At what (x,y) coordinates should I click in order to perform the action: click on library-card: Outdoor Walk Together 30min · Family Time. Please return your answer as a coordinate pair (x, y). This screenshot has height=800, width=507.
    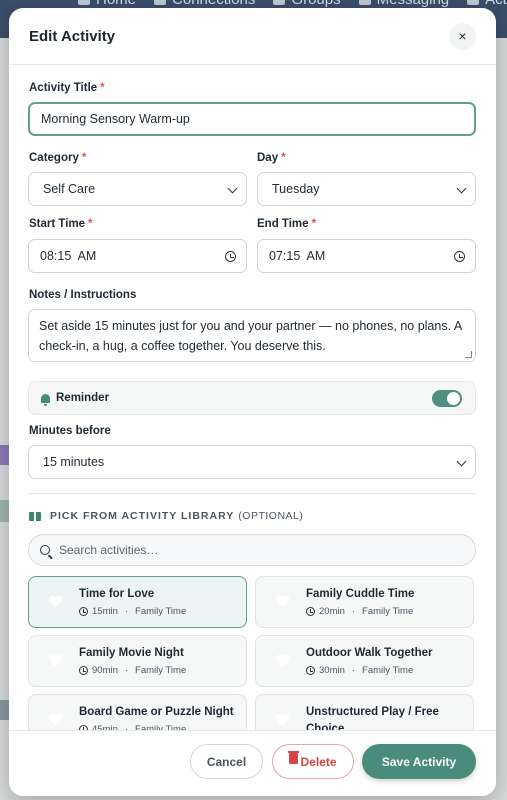
    Looking at the image, I should click on (364, 661).